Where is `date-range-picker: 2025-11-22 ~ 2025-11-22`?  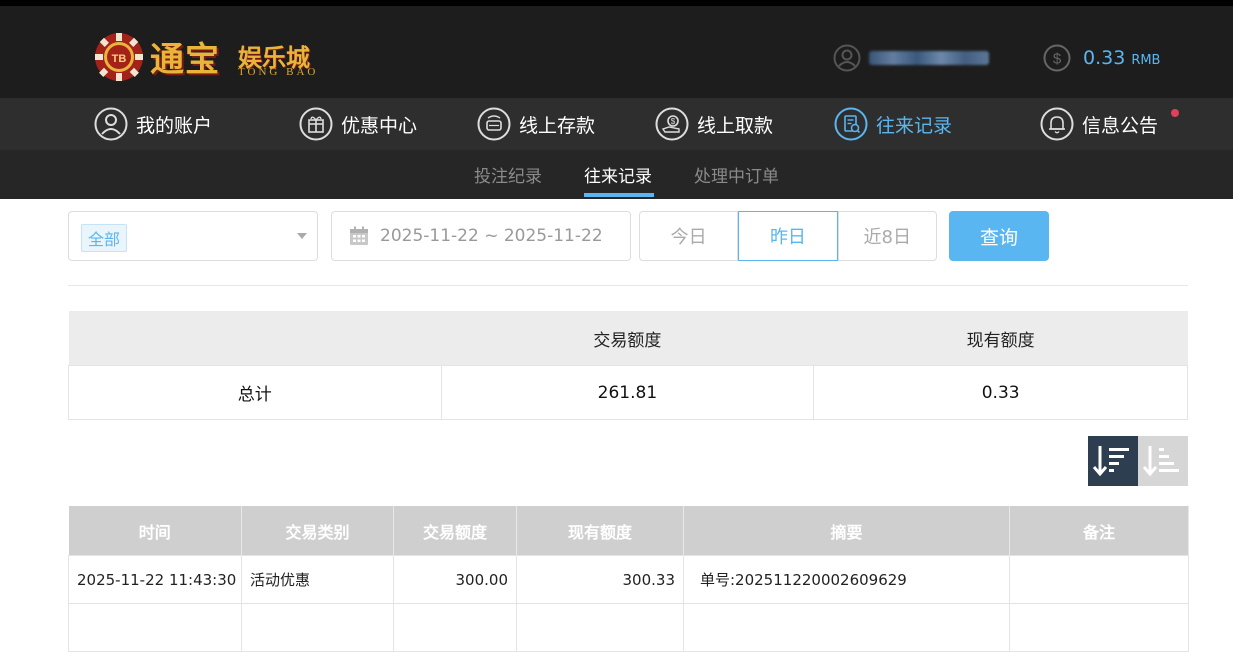 date-range-picker: 2025-11-22 ~ 2025-11-22 is located at coordinates (481, 236).